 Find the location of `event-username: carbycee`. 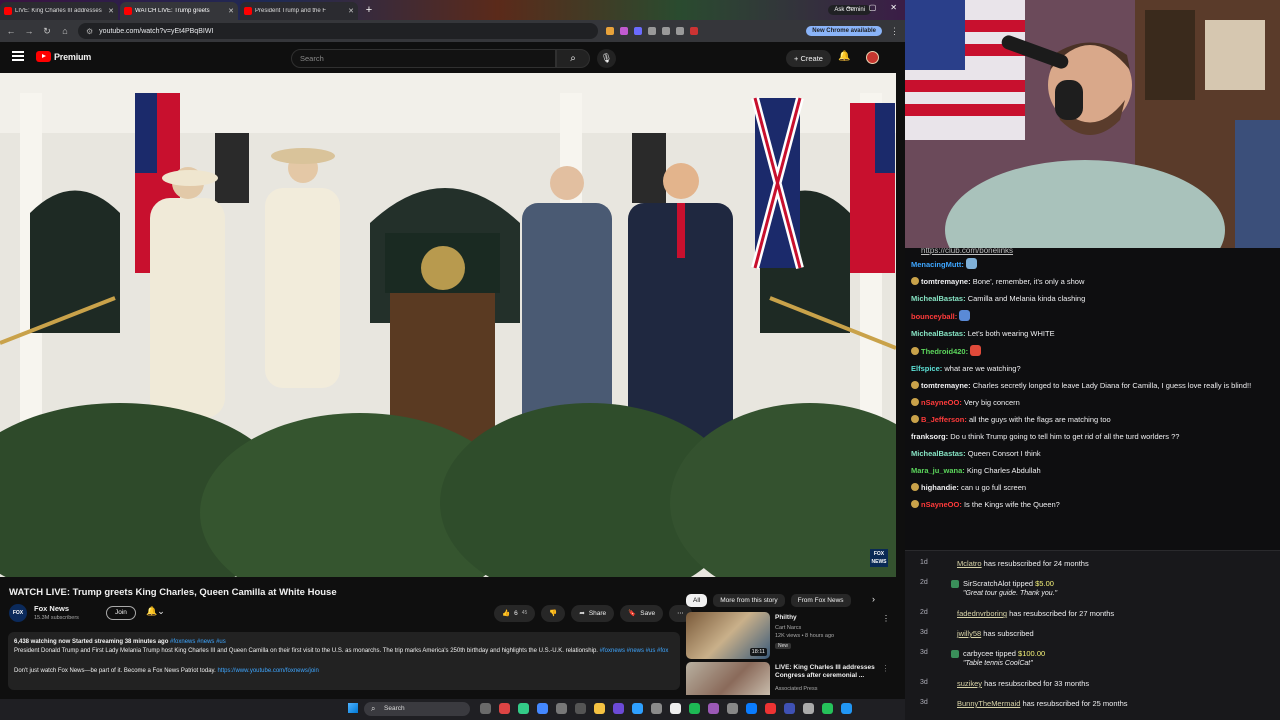

event-username: carbycee is located at coordinates (978, 653).